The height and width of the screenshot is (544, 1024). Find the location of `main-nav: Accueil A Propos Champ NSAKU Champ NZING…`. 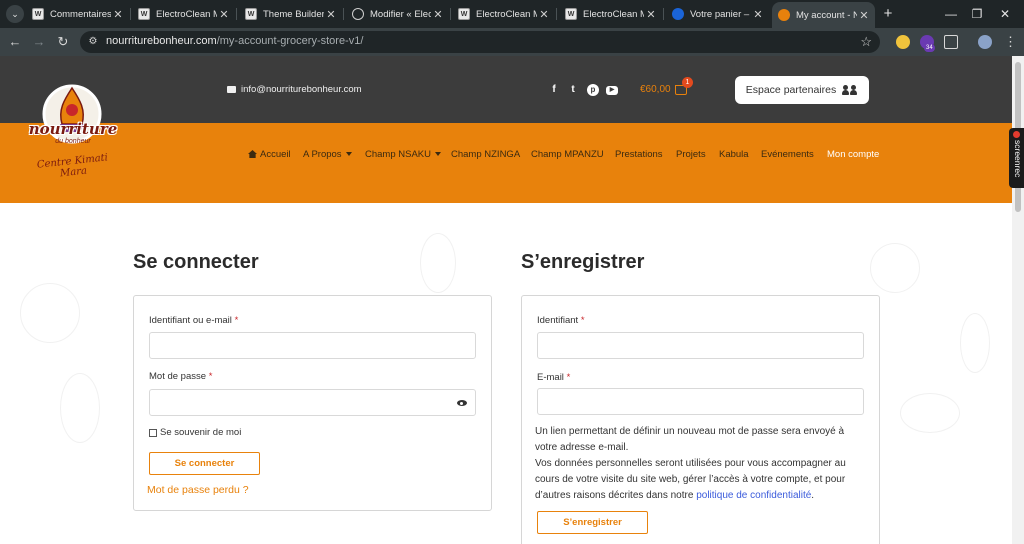

main-nav: Accueil A Propos Champ NSAKU Champ NZING… is located at coordinates (506, 163).